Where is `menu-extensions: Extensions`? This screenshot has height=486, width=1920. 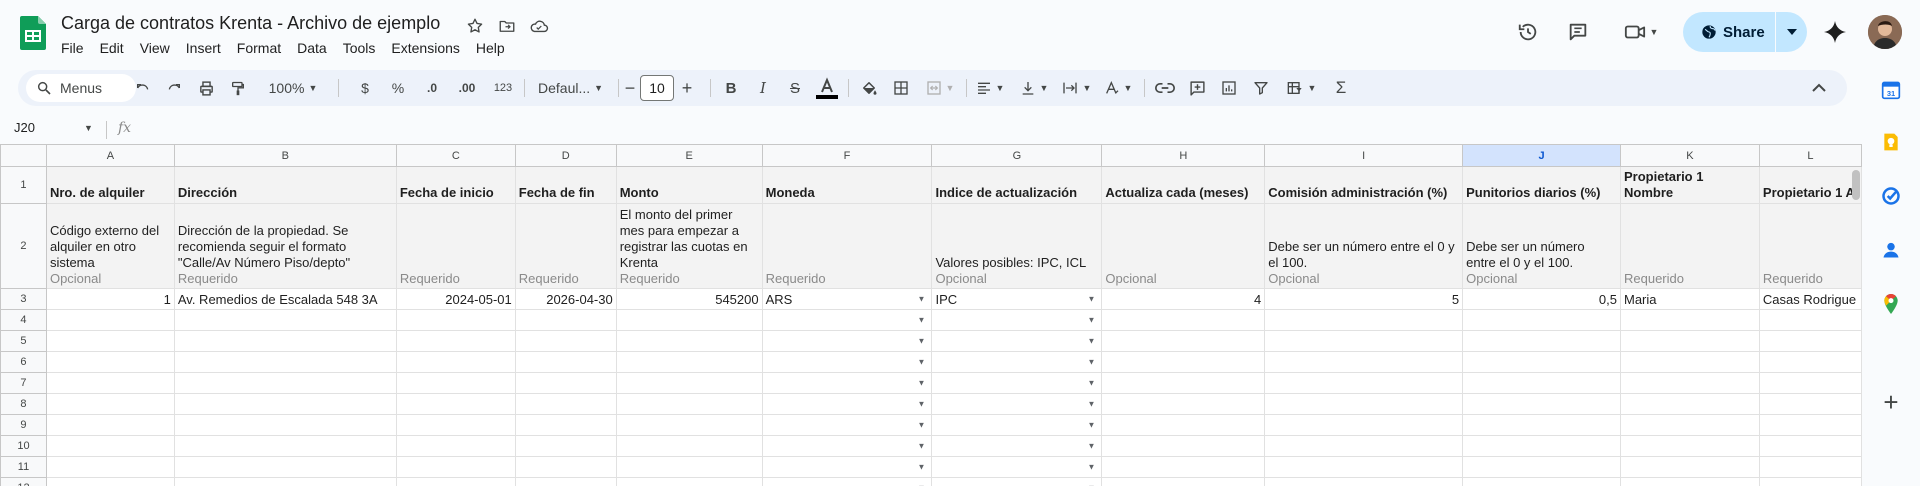
menu-extensions: Extensions is located at coordinates (425, 48).